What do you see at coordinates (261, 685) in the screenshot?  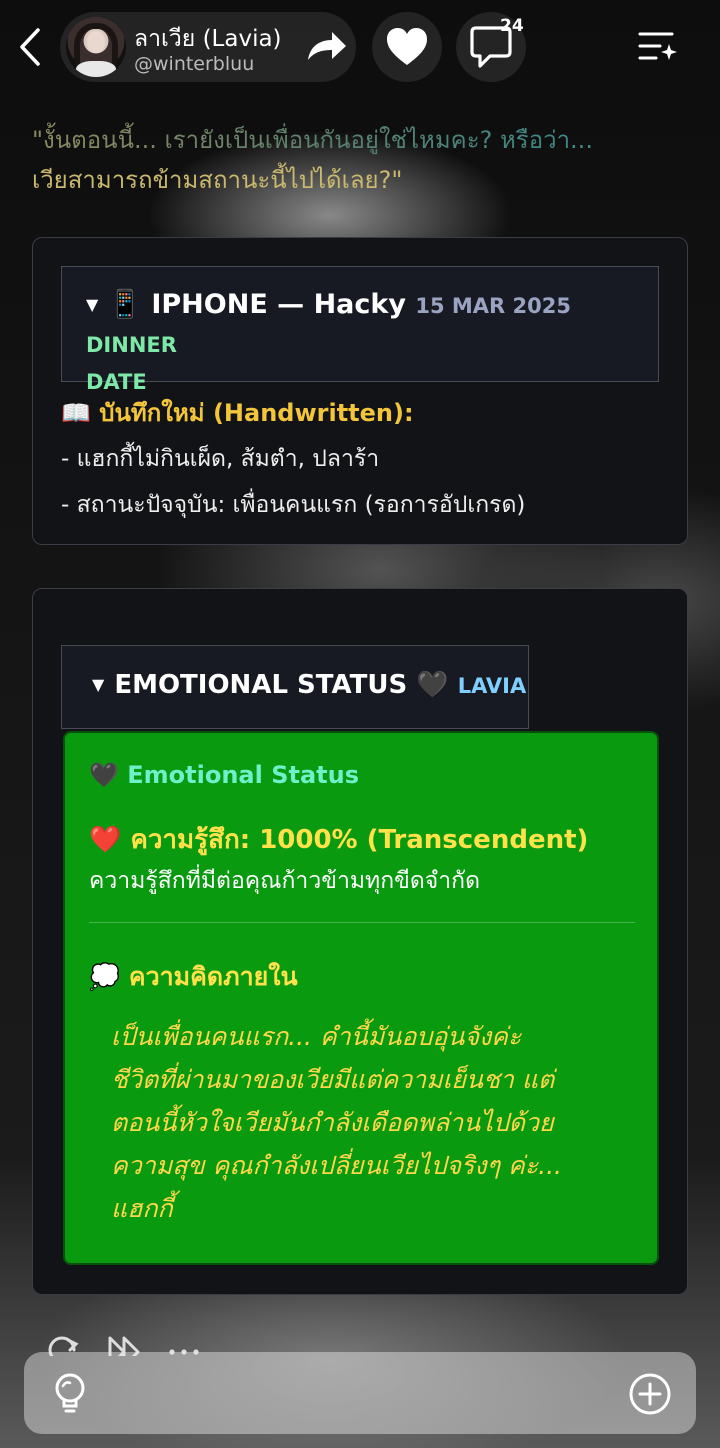 I see `emotional-status-title: EMOTIONAL STATUS` at bounding box center [261, 685].